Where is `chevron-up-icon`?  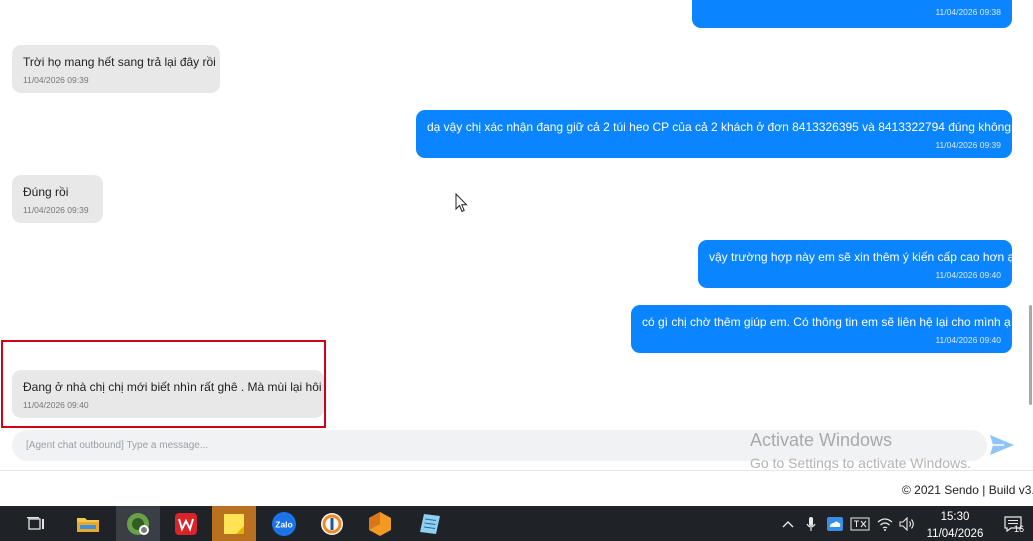 chevron-up-icon is located at coordinates (788, 523).